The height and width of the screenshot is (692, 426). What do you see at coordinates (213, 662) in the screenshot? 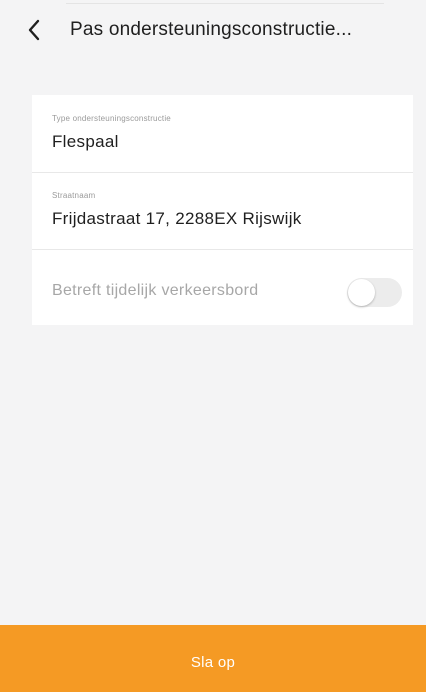
I see `save-button-label: Sla op` at bounding box center [213, 662].